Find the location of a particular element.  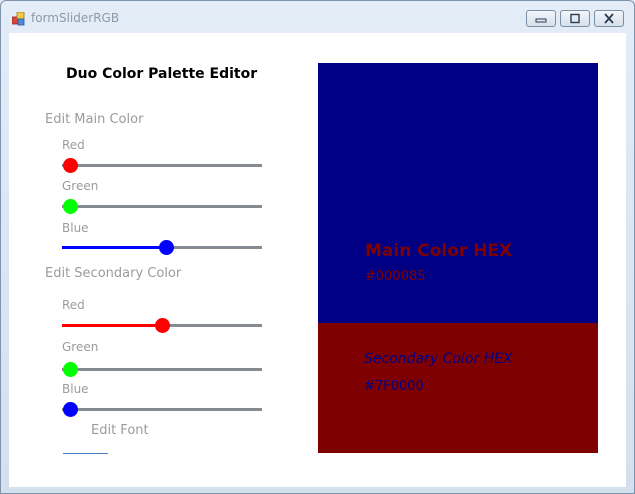

secondary-green-label: Green is located at coordinates (80, 347).